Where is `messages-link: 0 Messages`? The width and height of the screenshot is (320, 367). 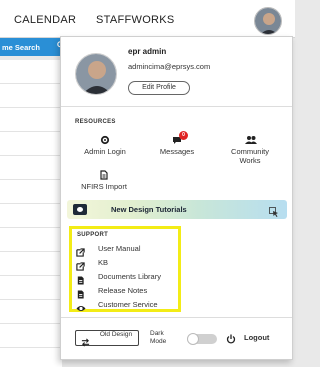
messages-link: 0 Messages is located at coordinates (177, 143).